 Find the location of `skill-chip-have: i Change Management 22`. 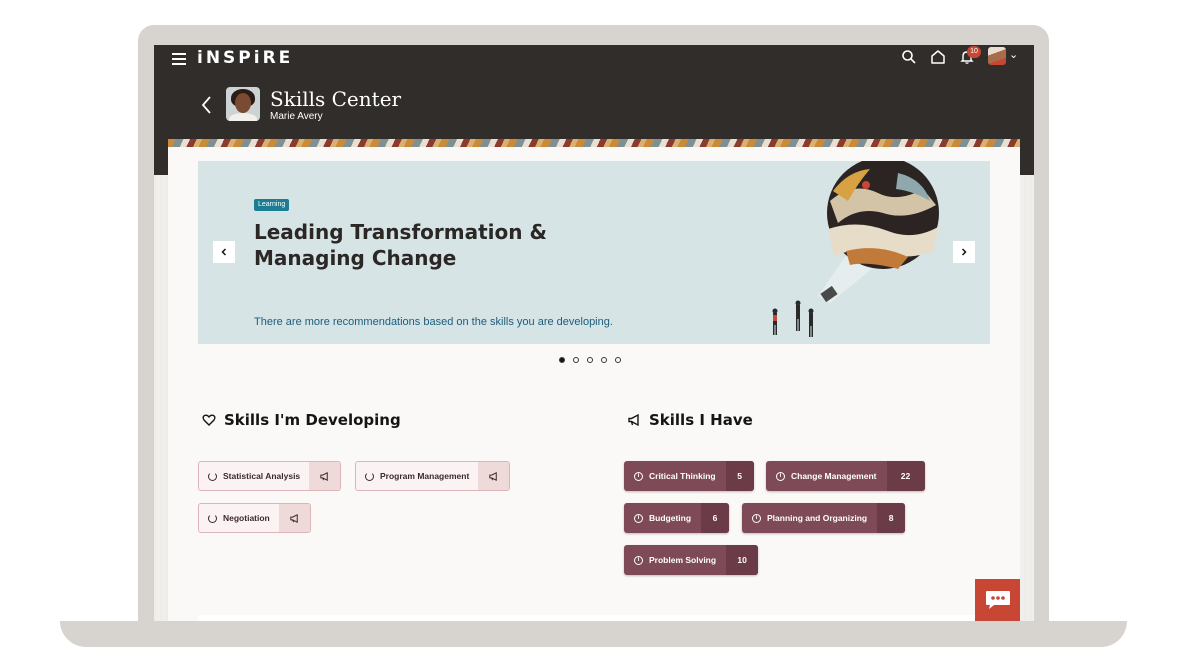

skill-chip-have: i Change Management 22 is located at coordinates (845, 476).